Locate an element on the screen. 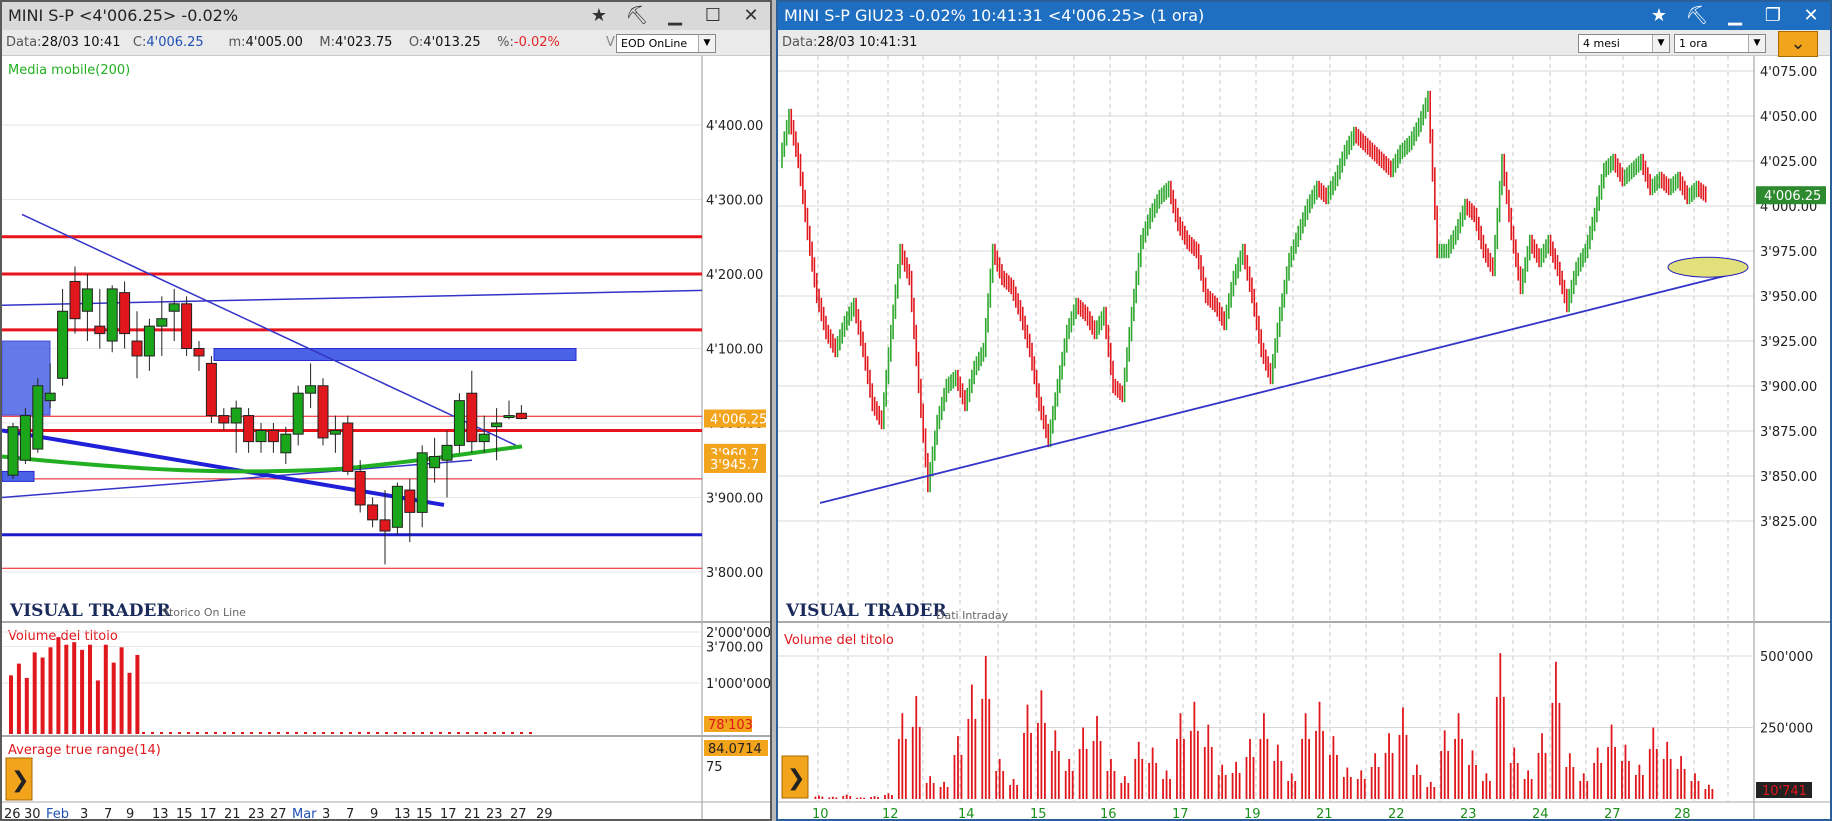 Image resolution: width=1832 pixels, height=821 pixels. visual-trader-logo: VISUAL TRADER is located at coordinates (90, 611).